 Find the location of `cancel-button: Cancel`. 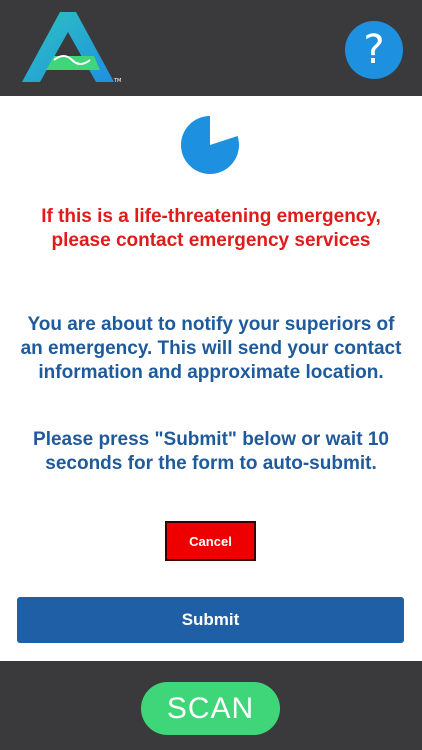

cancel-button: Cancel is located at coordinates (210, 541).